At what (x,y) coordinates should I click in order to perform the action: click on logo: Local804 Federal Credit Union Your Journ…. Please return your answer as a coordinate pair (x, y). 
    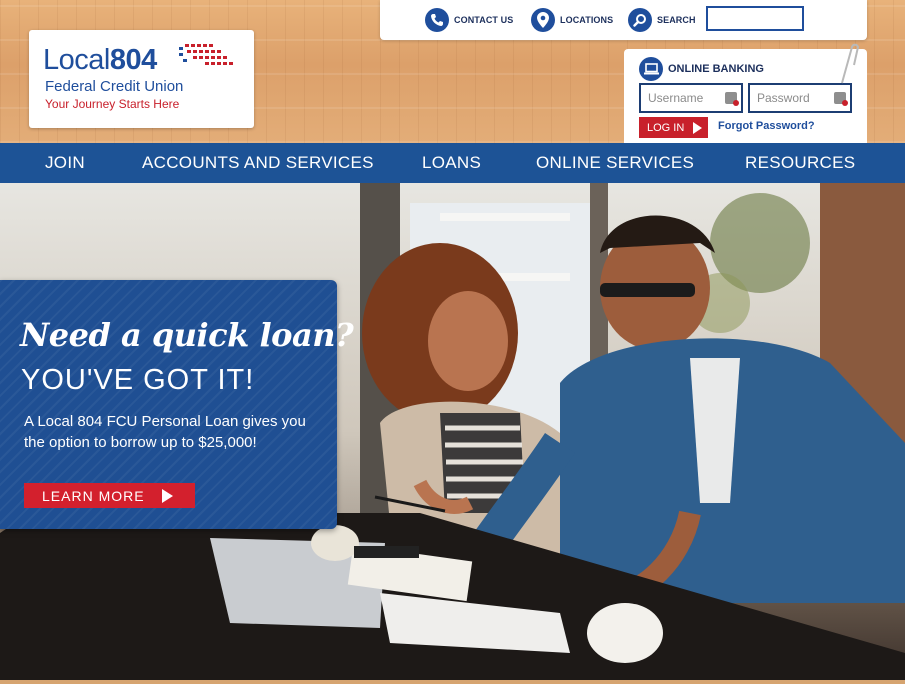
    Looking at the image, I should click on (141, 79).